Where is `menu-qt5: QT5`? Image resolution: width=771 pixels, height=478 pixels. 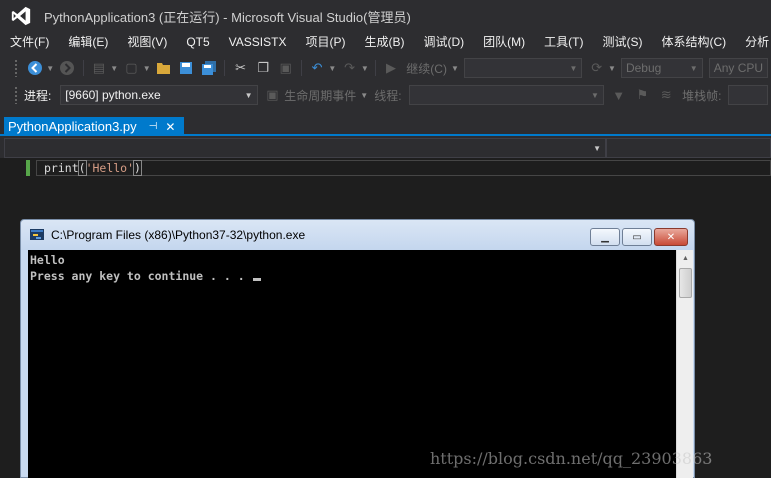
menu-qt5: QT5 is located at coordinates (197, 42).